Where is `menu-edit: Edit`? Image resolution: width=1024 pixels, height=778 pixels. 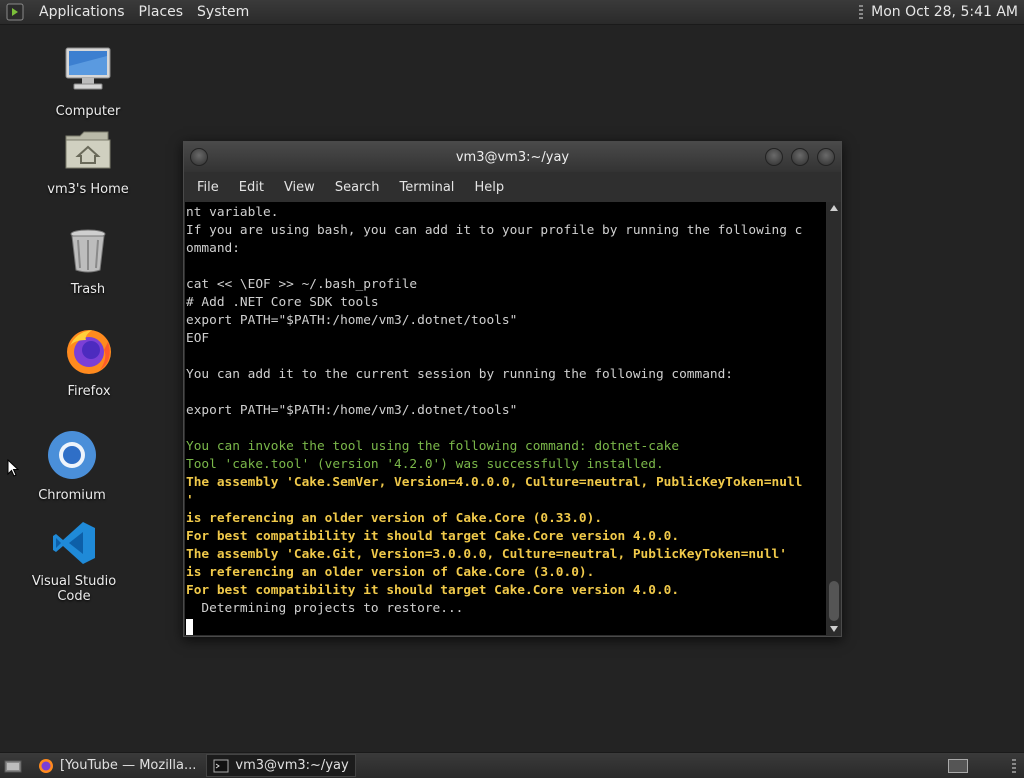
menu-edit: Edit is located at coordinates (251, 187).